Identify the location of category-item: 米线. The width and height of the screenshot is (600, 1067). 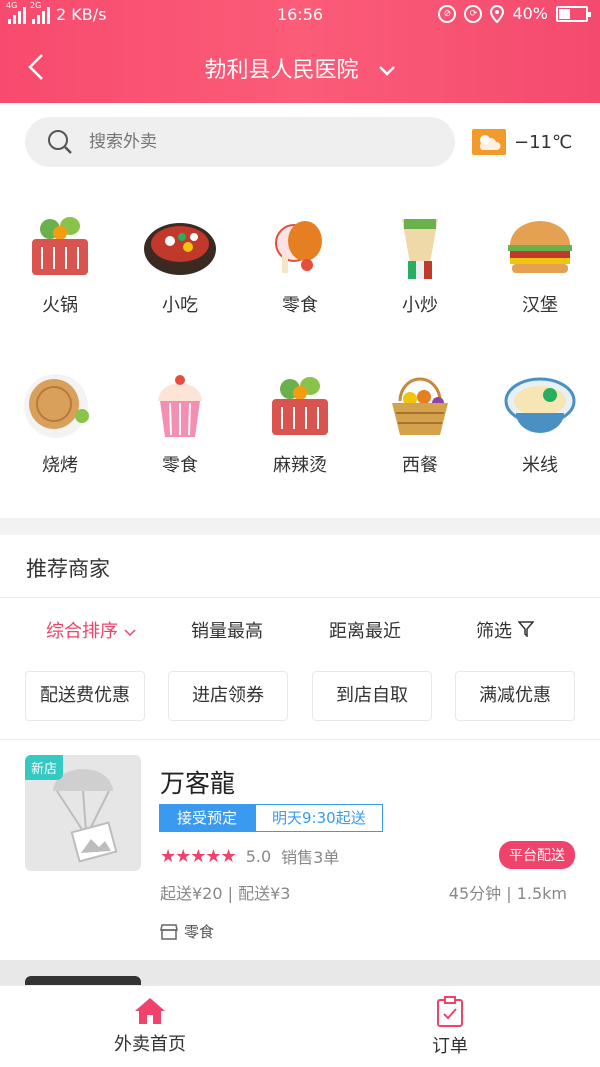
(540, 424).